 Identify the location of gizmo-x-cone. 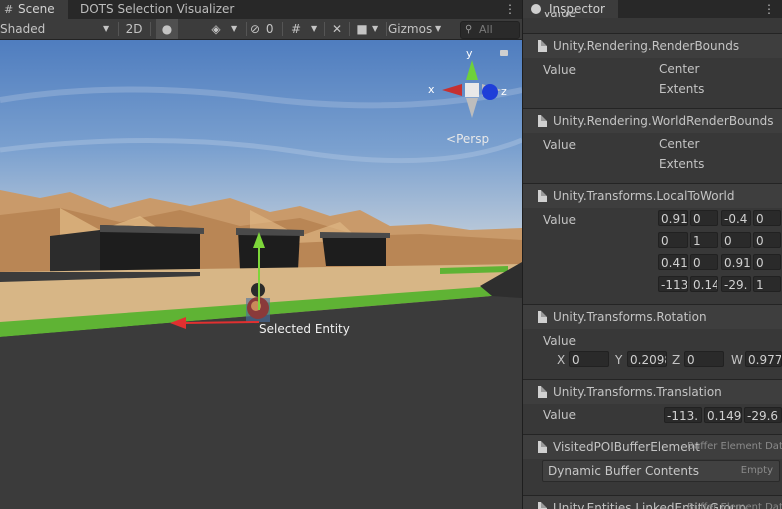
(452, 90).